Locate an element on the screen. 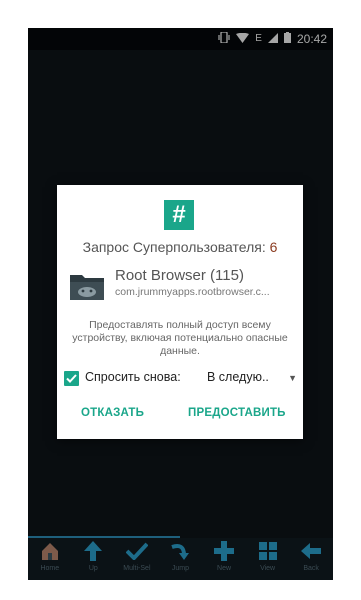  back-arrow-icon is located at coordinates (311, 551).